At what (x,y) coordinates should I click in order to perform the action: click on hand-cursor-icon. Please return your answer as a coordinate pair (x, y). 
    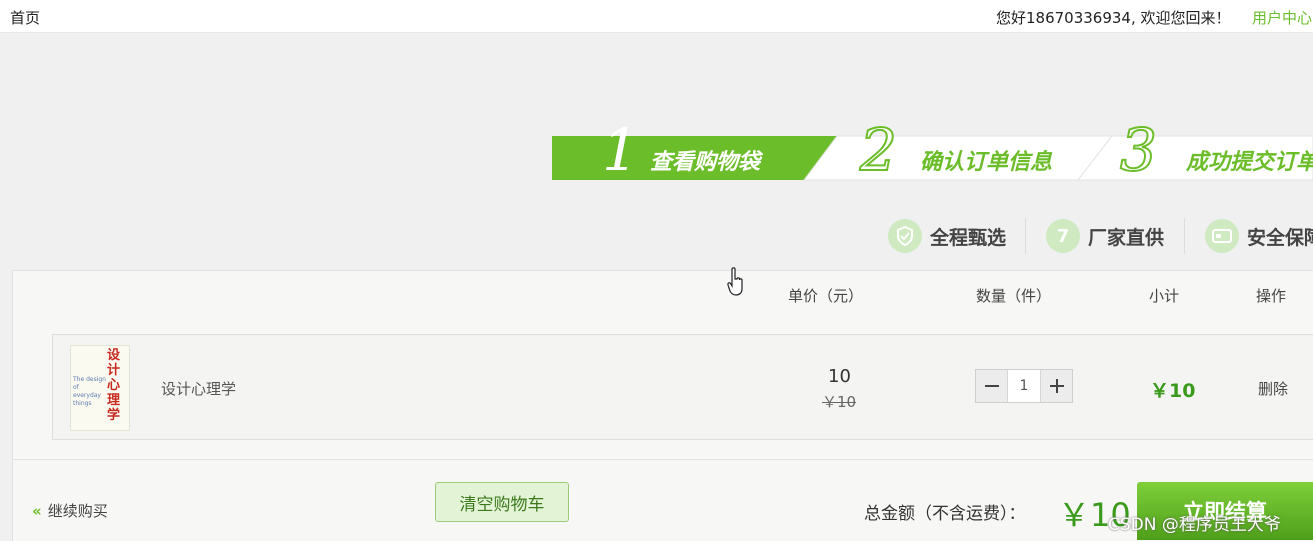
    Looking at the image, I should click on (735, 281).